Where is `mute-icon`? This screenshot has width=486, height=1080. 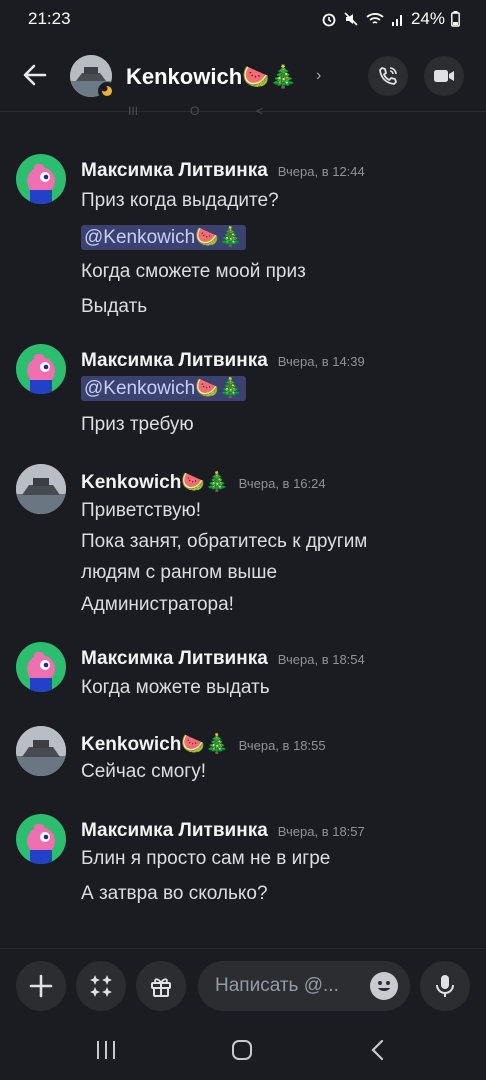 mute-icon is located at coordinates (351, 19).